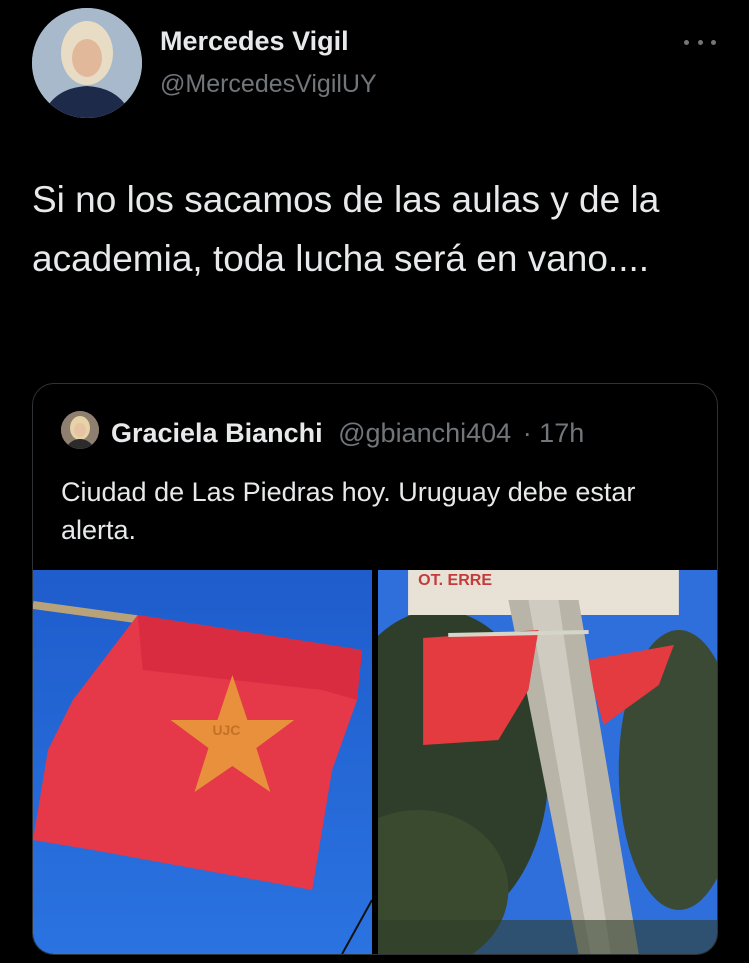 This screenshot has width=749, height=963. What do you see at coordinates (226, 730) in the screenshot?
I see `flag-text: UJC` at bounding box center [226, 730].